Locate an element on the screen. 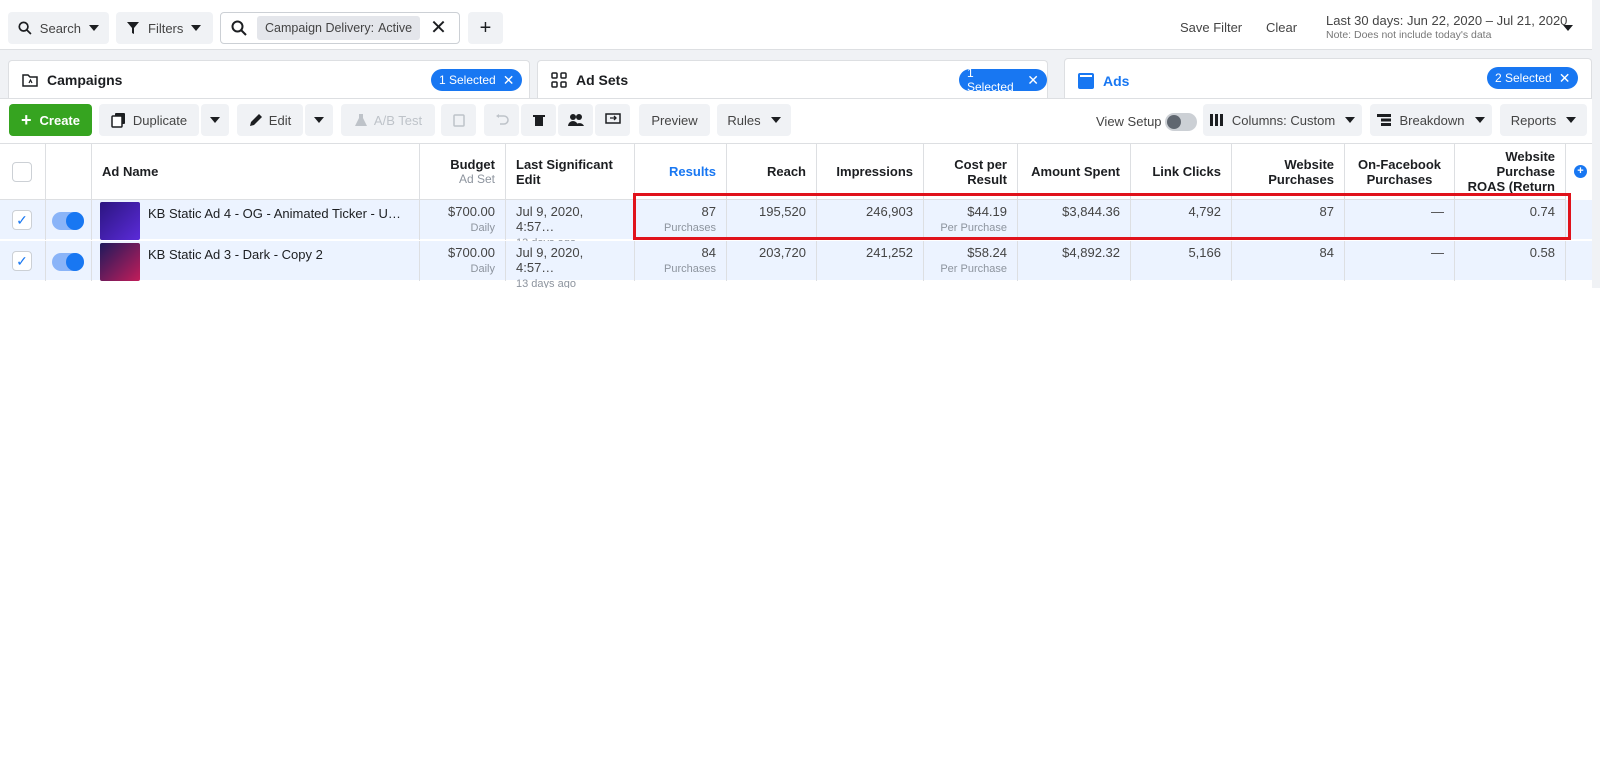 This screenshot has width=1600, height=762. header-label: Results is located at coordinates (692, 171).